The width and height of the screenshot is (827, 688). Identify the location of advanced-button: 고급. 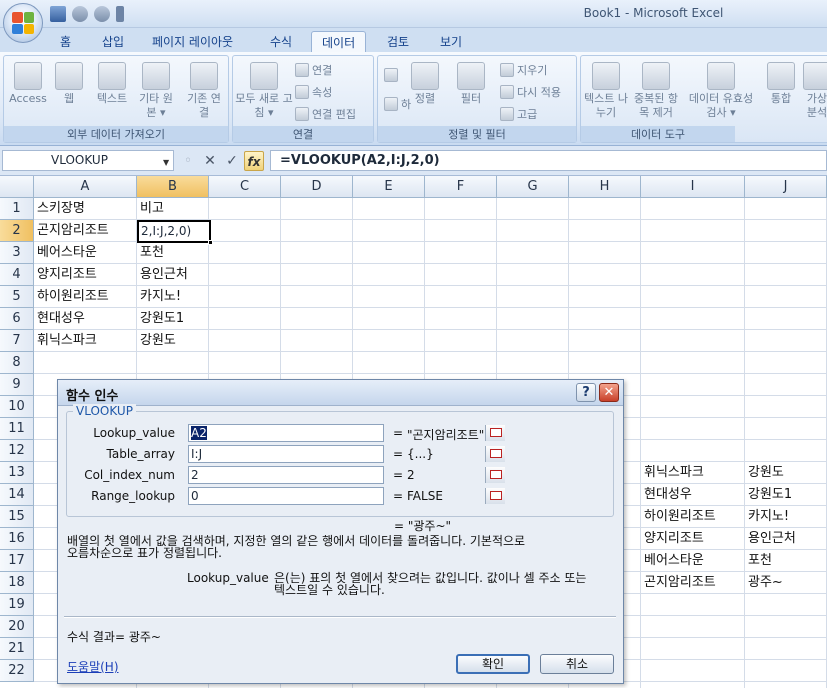
(518, 114).